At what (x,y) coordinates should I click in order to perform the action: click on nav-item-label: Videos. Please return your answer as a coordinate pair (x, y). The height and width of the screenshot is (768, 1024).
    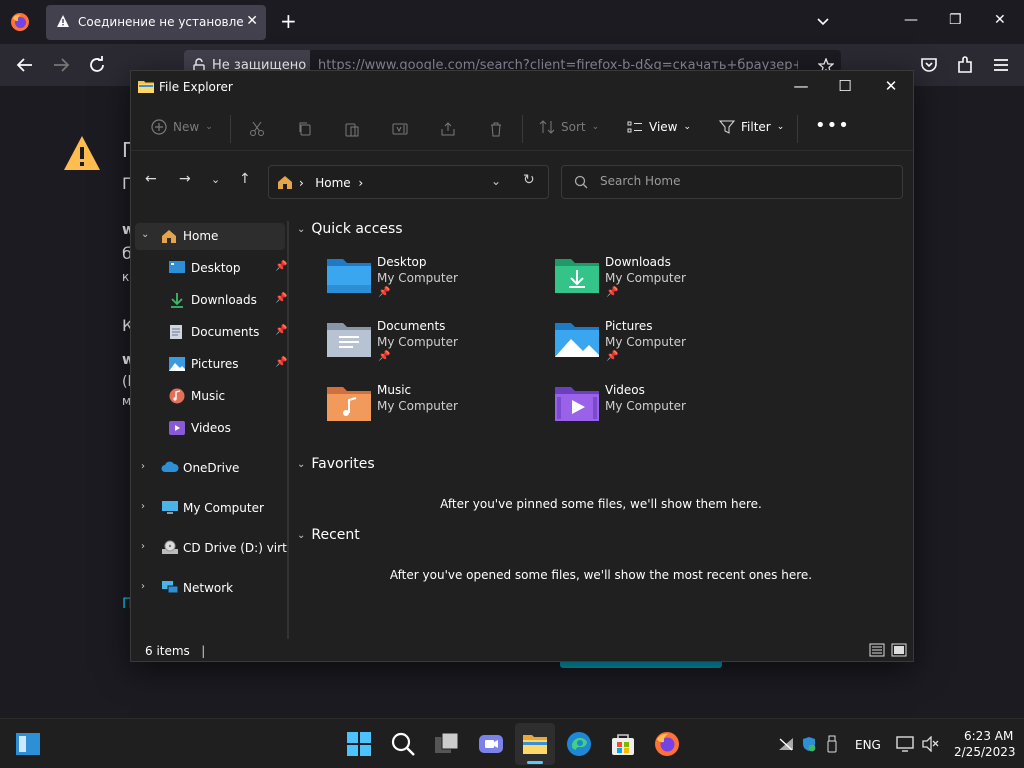
    Looking at the image, I should click on (211, 428).